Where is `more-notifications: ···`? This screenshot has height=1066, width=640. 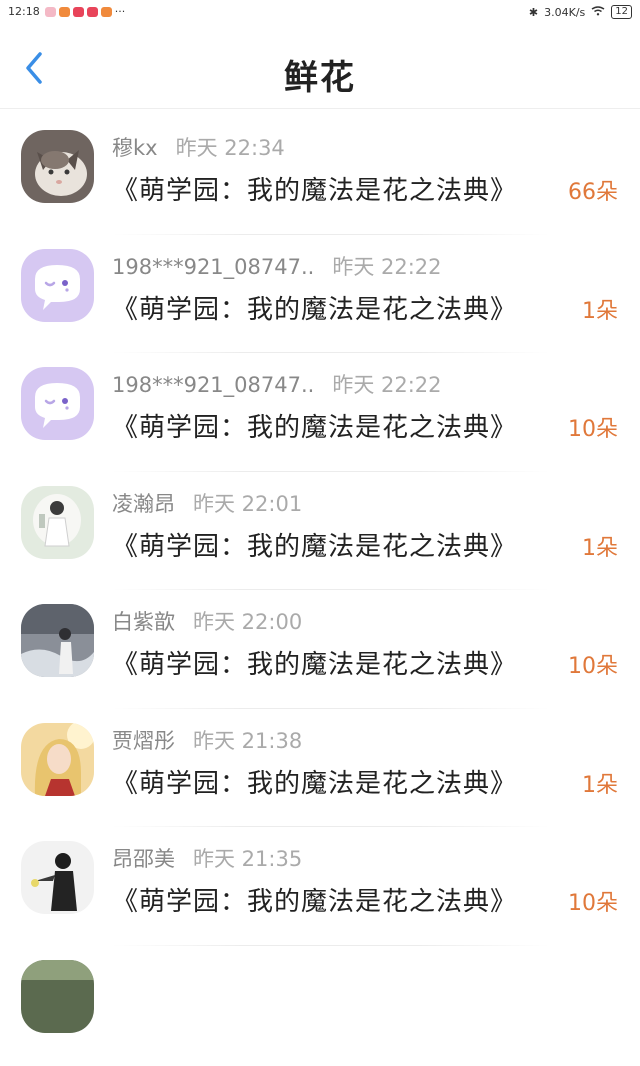
more-notifications: ··· is located at coordinates (120, 11).